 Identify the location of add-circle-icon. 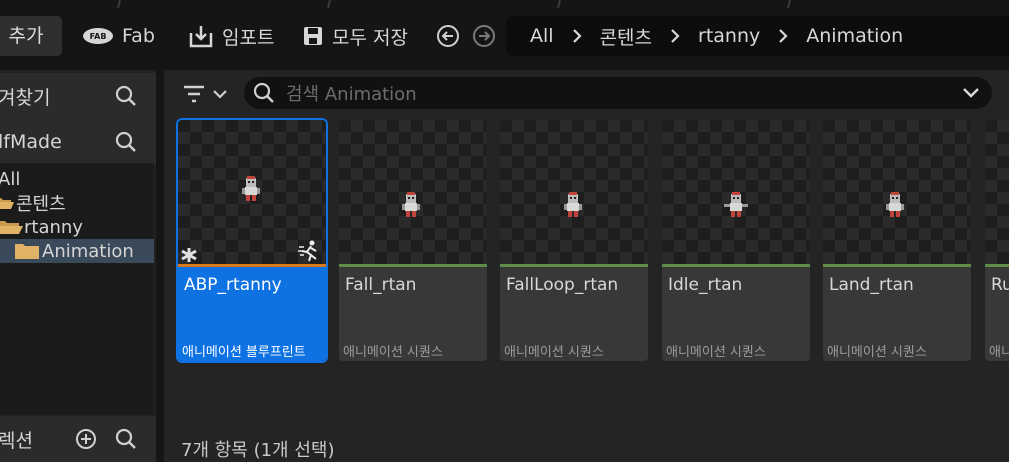
(86, 439).